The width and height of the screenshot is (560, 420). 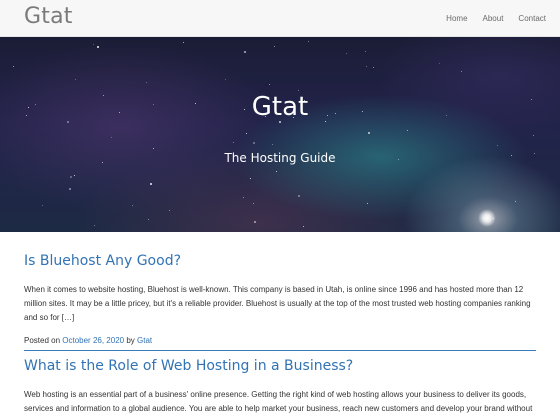 I want to click on hero-title: Gtat, so click(x=280, y=107).